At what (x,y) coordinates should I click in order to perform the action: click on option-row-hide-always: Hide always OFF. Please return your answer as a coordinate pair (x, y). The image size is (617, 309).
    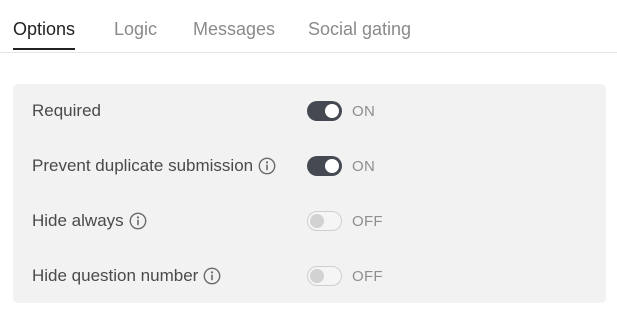
    Looking at the image, I should click on (309, 222).